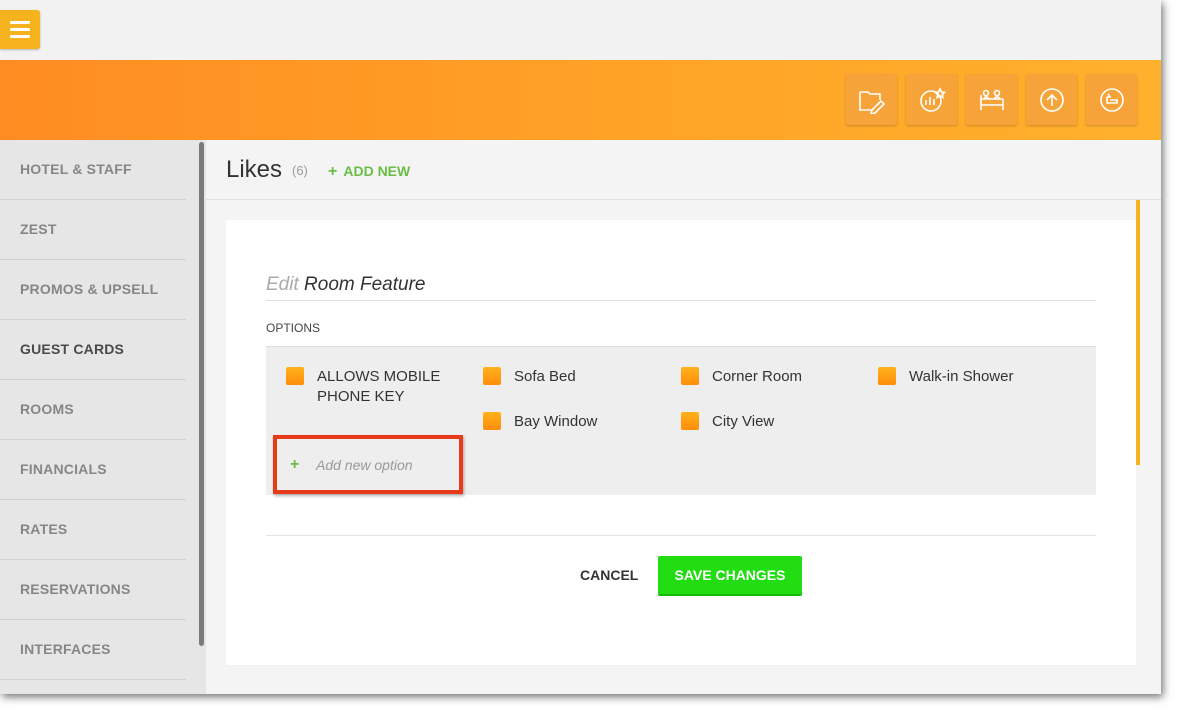  What do you see at coordinates (93, 230) in the screenshot?
I see `sidebar-item-zest: ZEST` at bounding box center [93, 230].